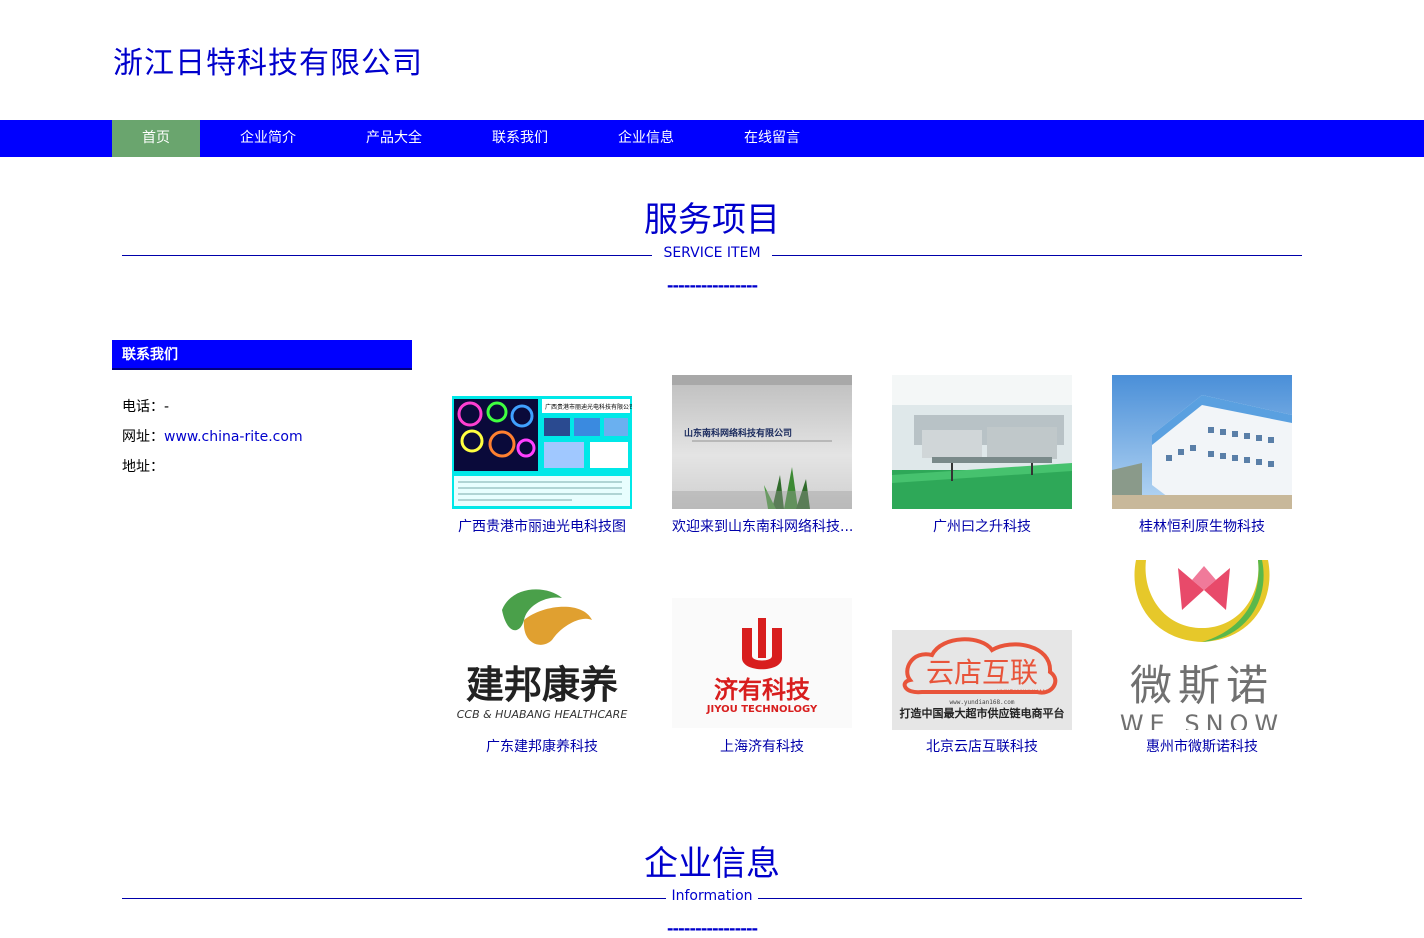 This screenshot has width=1424, height=938. I want to click on nav-item-about: 企业简介, so click(268, 138).